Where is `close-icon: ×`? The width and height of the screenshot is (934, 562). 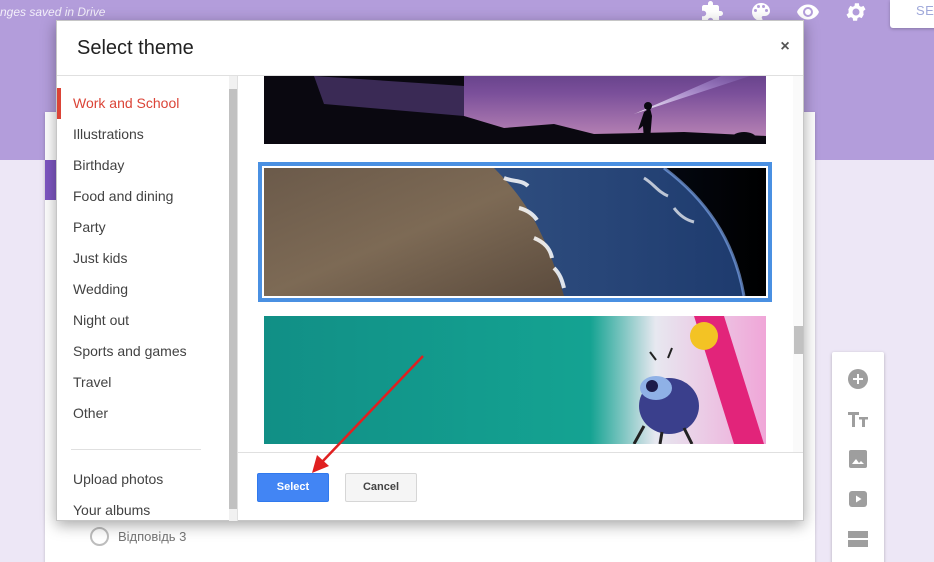 close-icon: × is located at coordinates (785, 47).